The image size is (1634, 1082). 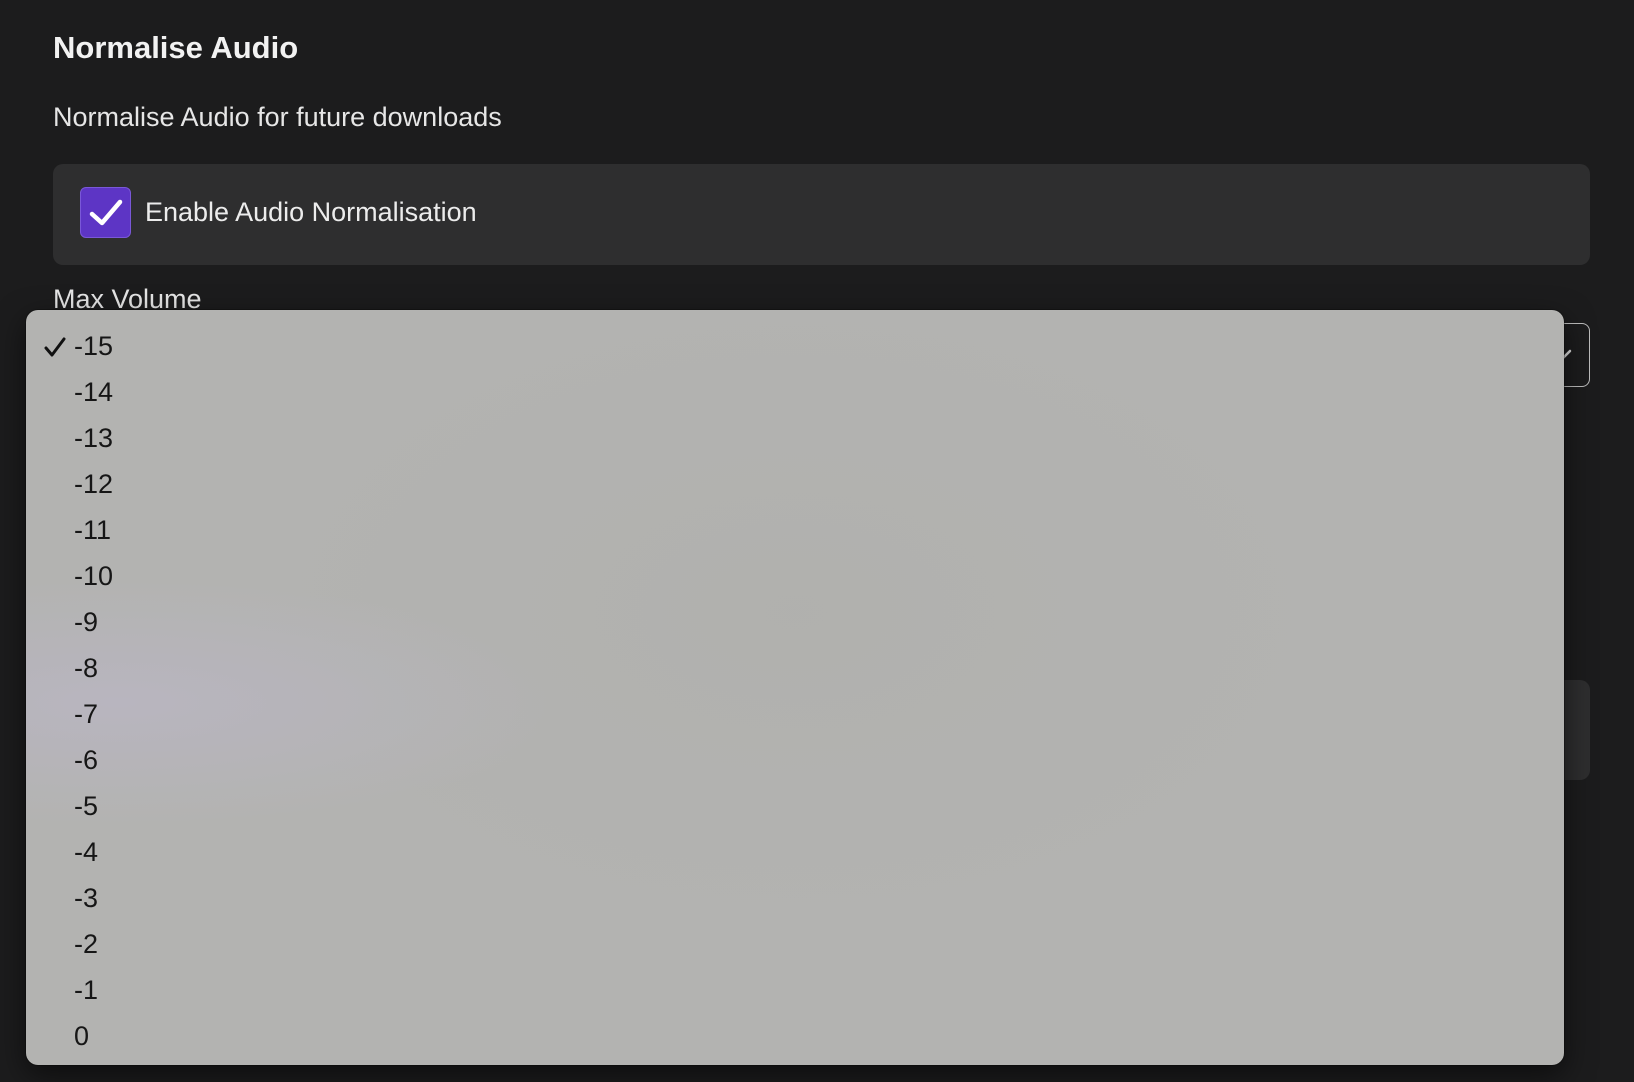 What do you see at coordinates (795, 622) in the screenshot?
I see `max-volume-option: -9` at bounding box center [795, 622].